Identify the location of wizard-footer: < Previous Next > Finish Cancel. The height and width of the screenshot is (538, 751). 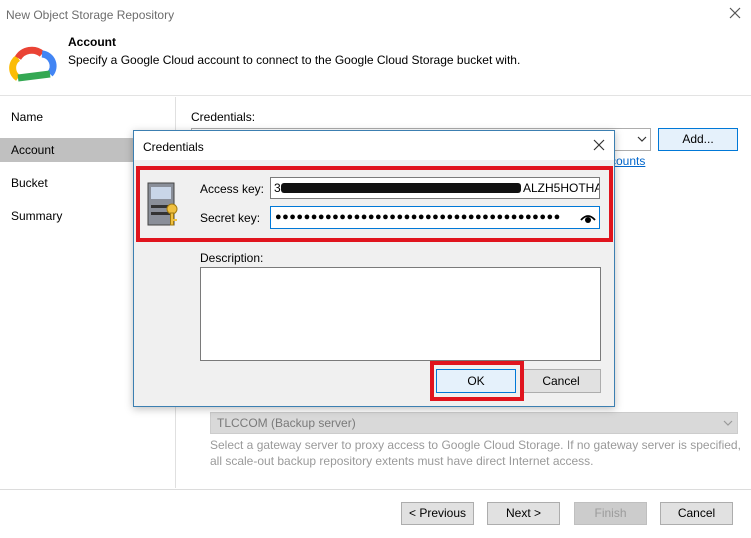
(375, 513).